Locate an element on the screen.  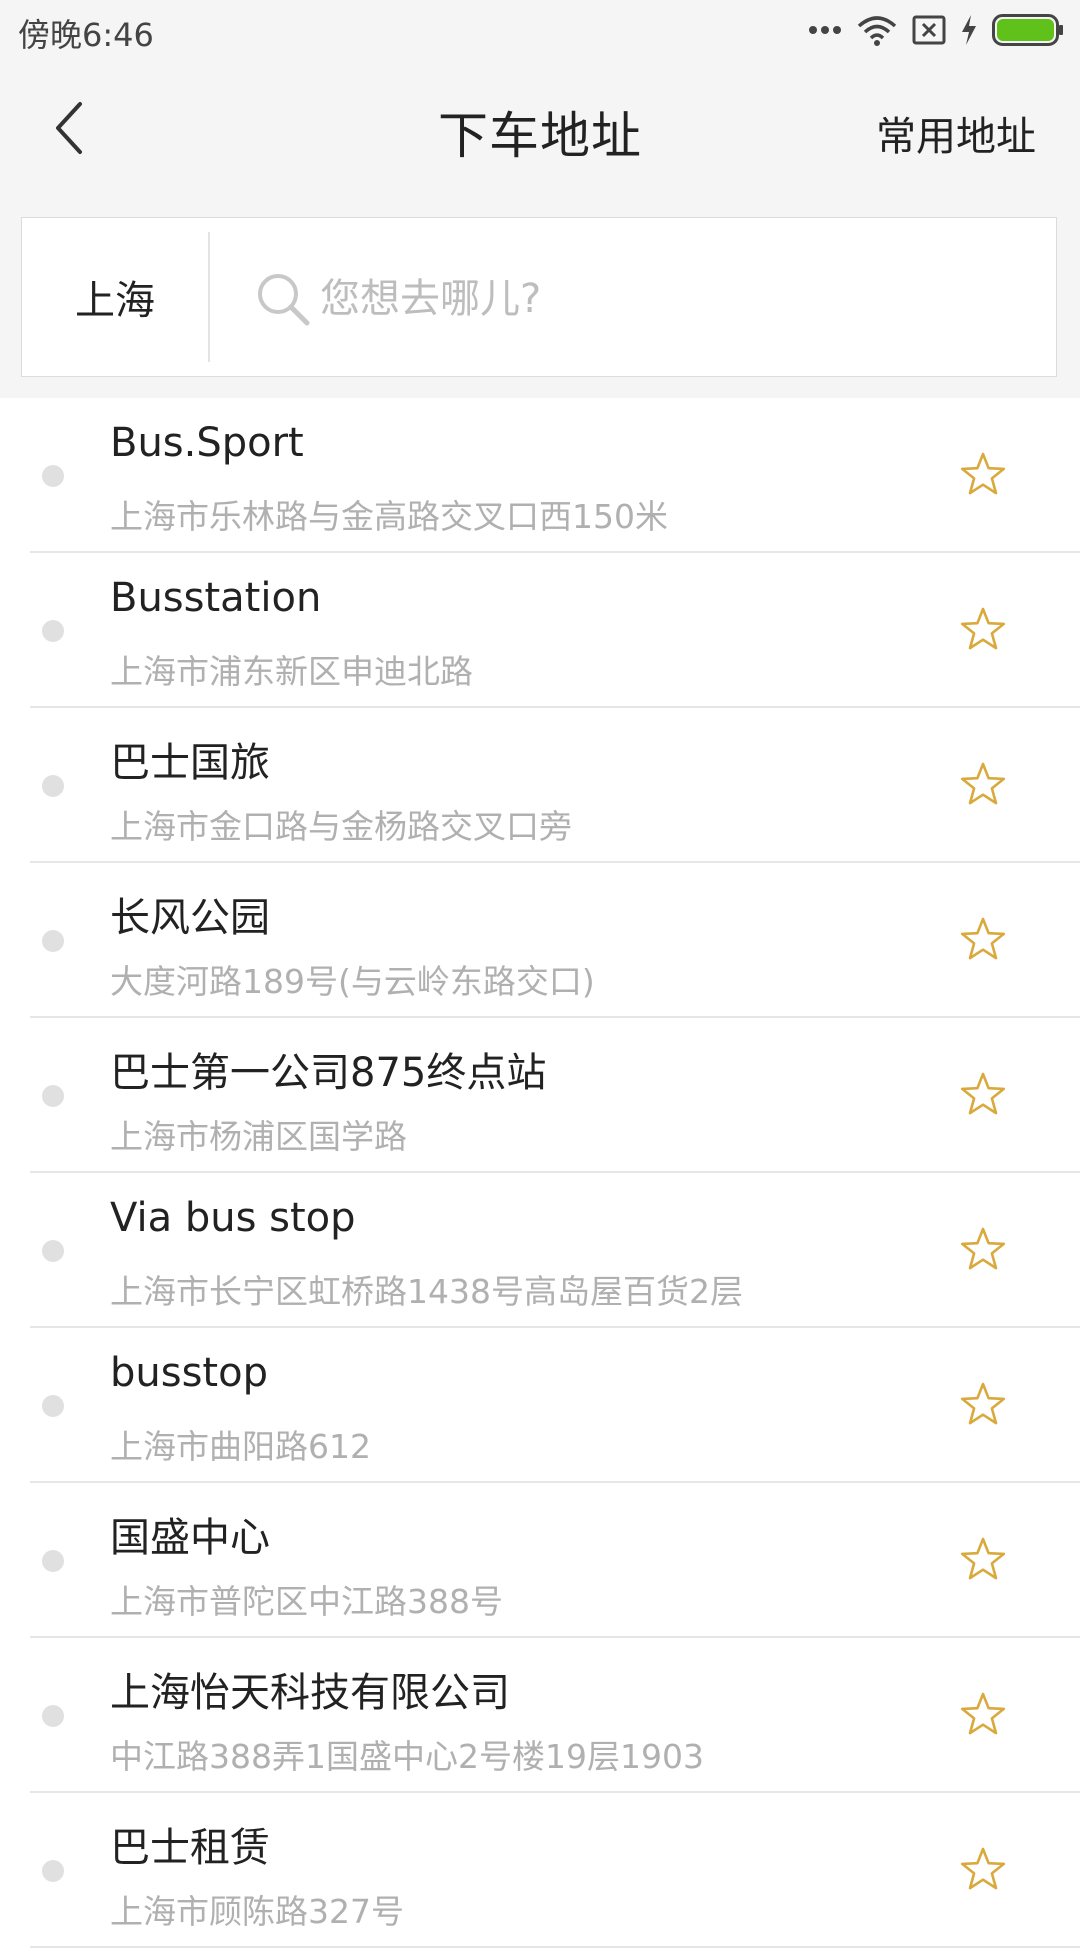
place-address: 上海市金口路与金杨路交叉口旁 is located at coordinates (341, 826).